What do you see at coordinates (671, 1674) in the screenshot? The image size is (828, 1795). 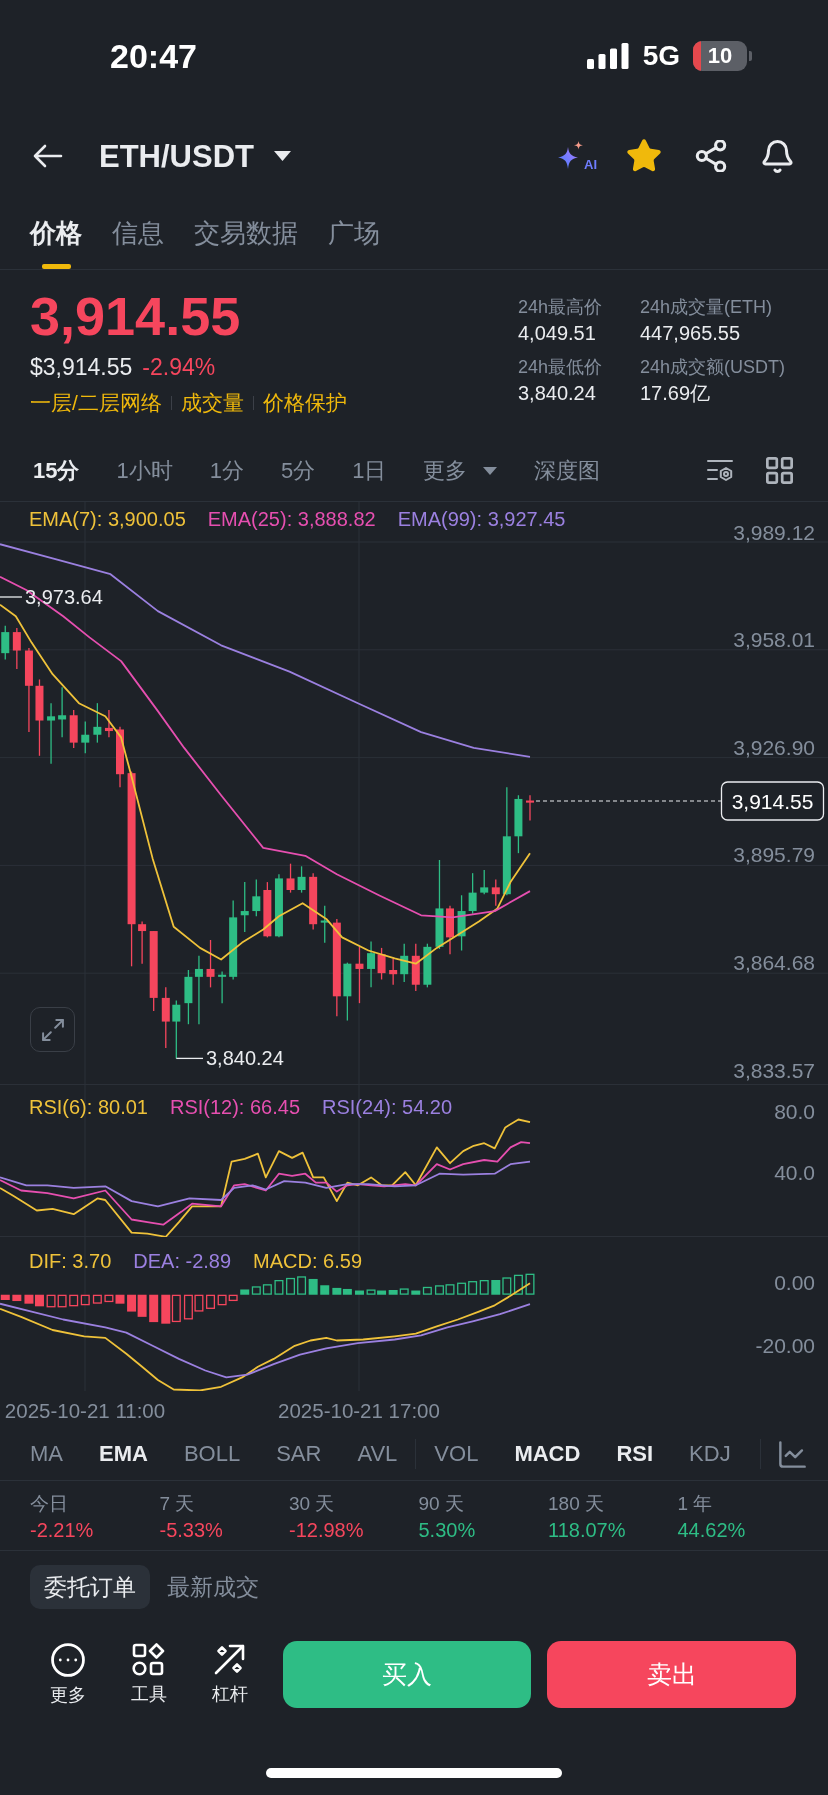 I see `sell-button: 卖出` at bounding box center [671, 1674].